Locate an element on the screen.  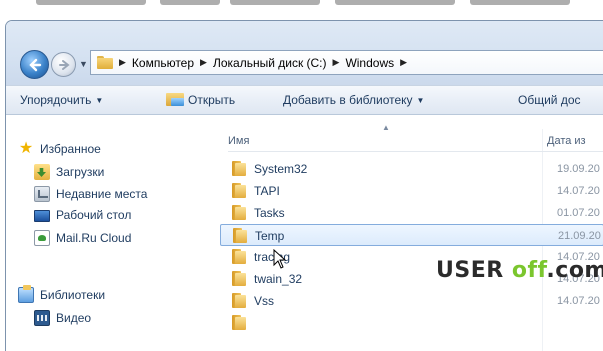
nav-item-label: Видео is located at coordinates (74, 318).